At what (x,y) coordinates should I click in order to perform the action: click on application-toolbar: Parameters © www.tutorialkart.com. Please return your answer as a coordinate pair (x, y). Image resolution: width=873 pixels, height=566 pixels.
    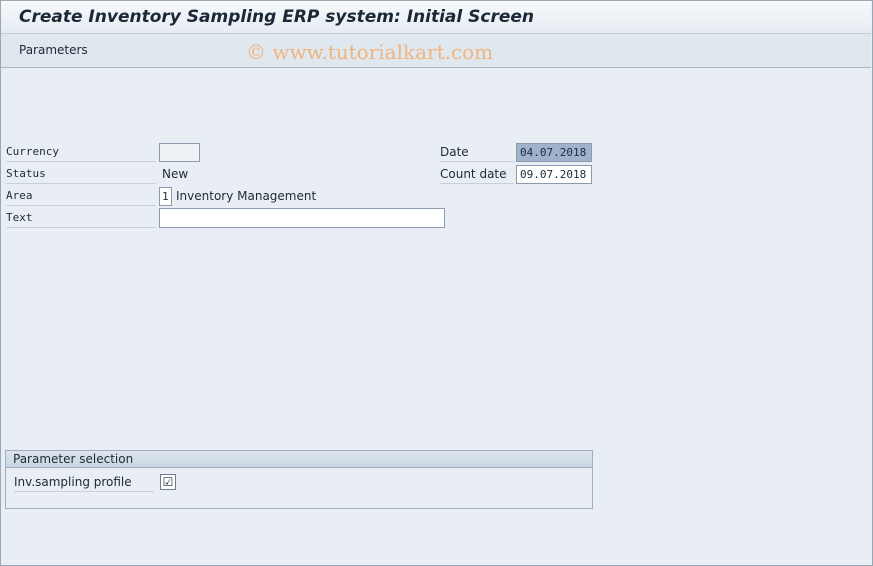
    Looking at the image, I should click on (436, 51).